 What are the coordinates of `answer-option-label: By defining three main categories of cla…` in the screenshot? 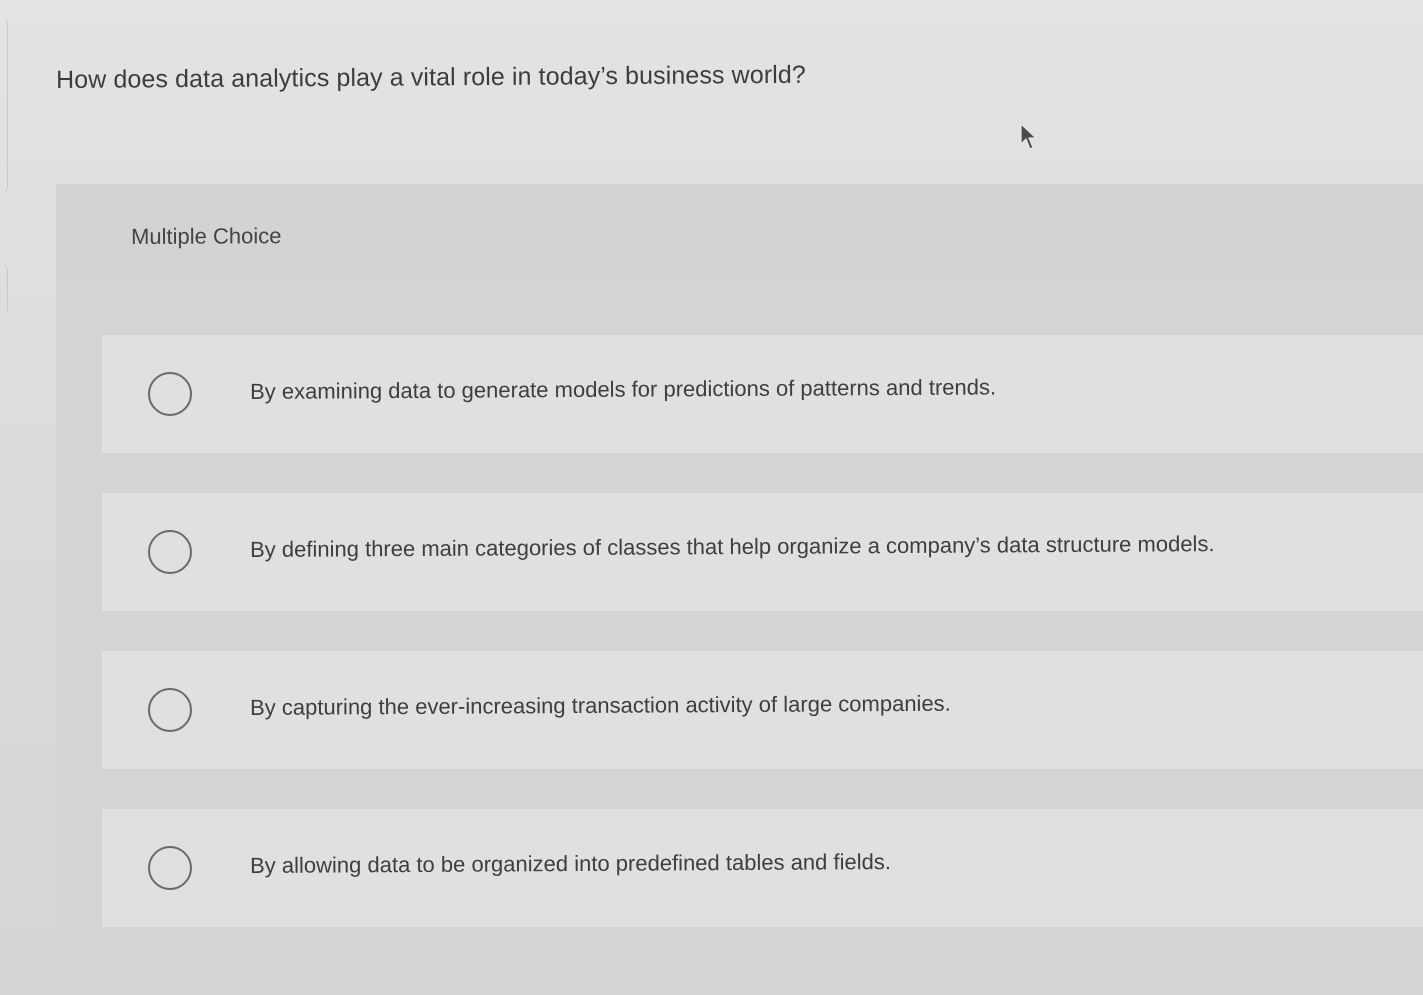 It's located at (732, 546).